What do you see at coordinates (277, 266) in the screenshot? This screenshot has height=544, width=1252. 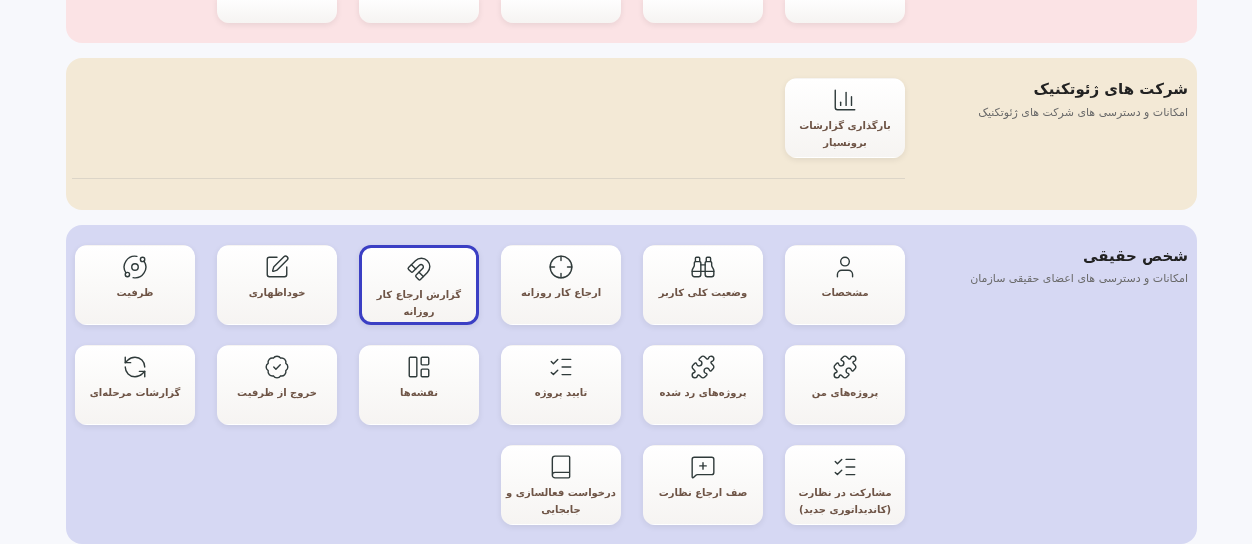 I see `pen-note-icon` at bounding box center [277, 266].